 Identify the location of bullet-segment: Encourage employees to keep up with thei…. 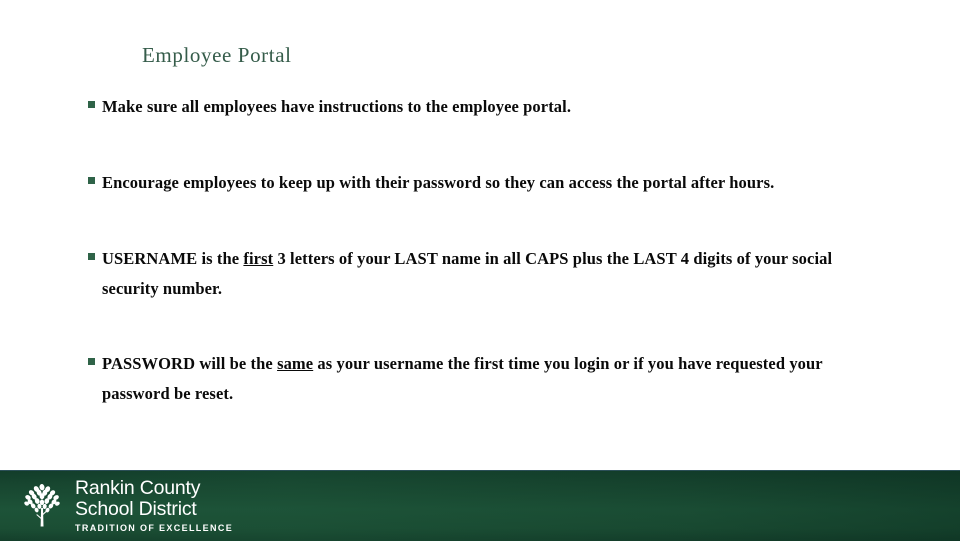
(438, 182).